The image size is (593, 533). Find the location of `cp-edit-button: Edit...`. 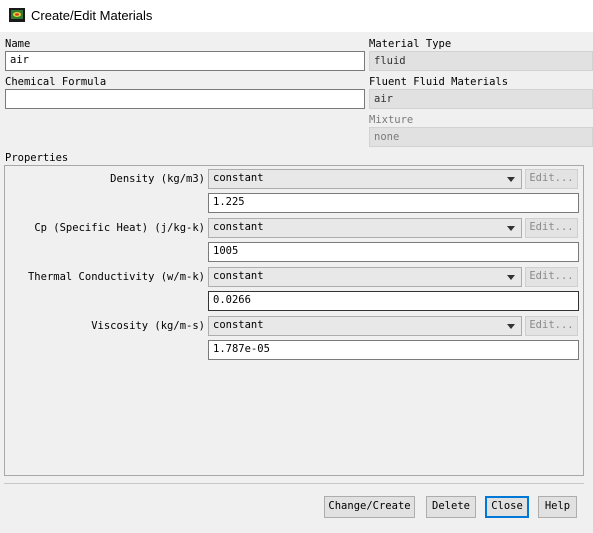

cp-edit-button: Edit... is located at coordinates (551, 228).